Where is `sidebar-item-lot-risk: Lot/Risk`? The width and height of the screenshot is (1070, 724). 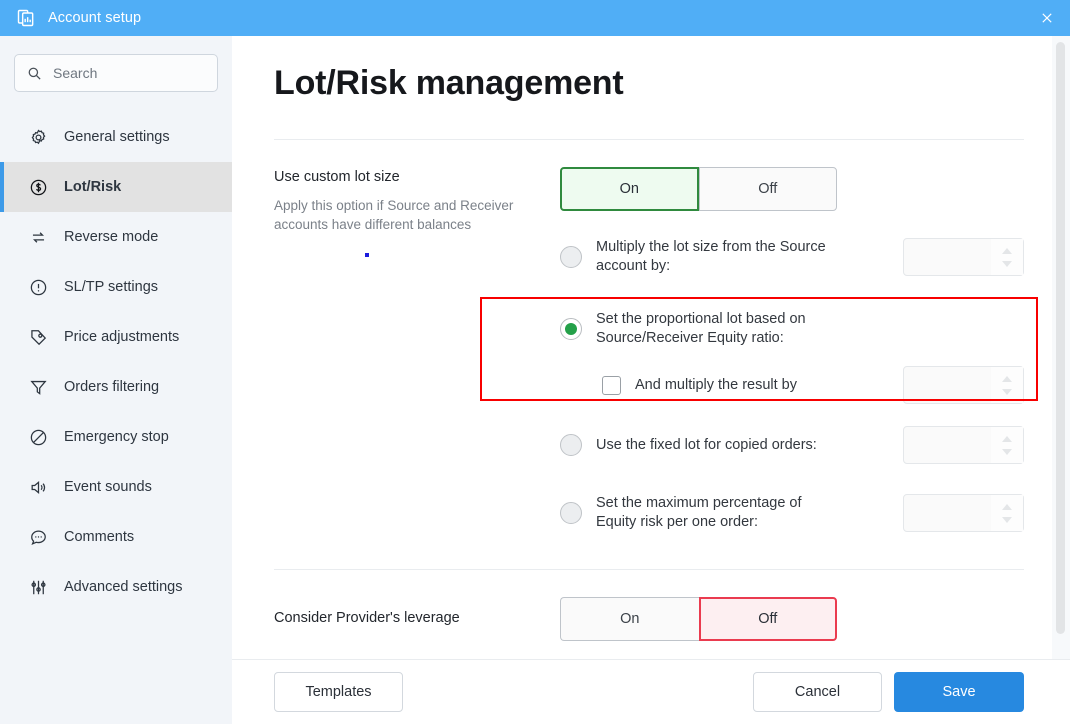
sidebar-item-lot-risk: Lot/Risk is located at coordinates (116, 187).